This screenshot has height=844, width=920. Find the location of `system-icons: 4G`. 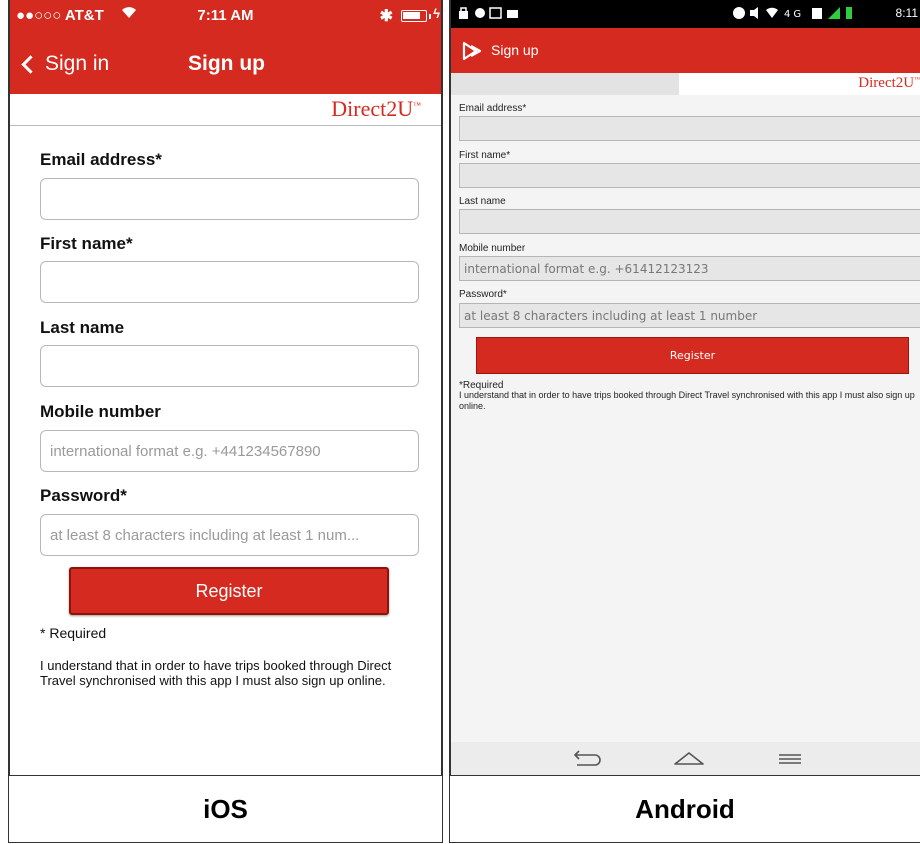

system-icons: 4G is located at coordinates (812, 14).